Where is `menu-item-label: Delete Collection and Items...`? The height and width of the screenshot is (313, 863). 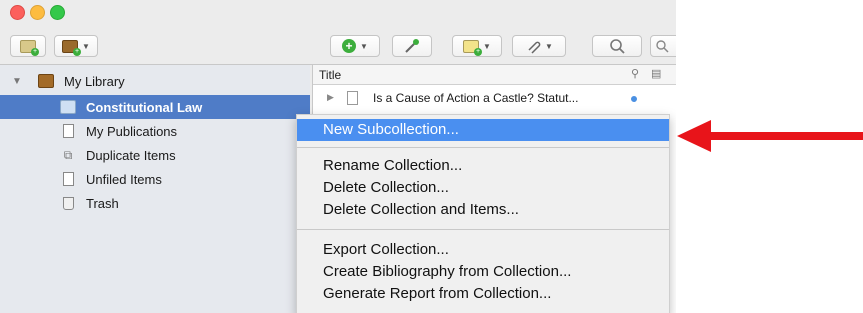 menu-item-label: Delete Collection and Items... is located at coordinates (421, 209).